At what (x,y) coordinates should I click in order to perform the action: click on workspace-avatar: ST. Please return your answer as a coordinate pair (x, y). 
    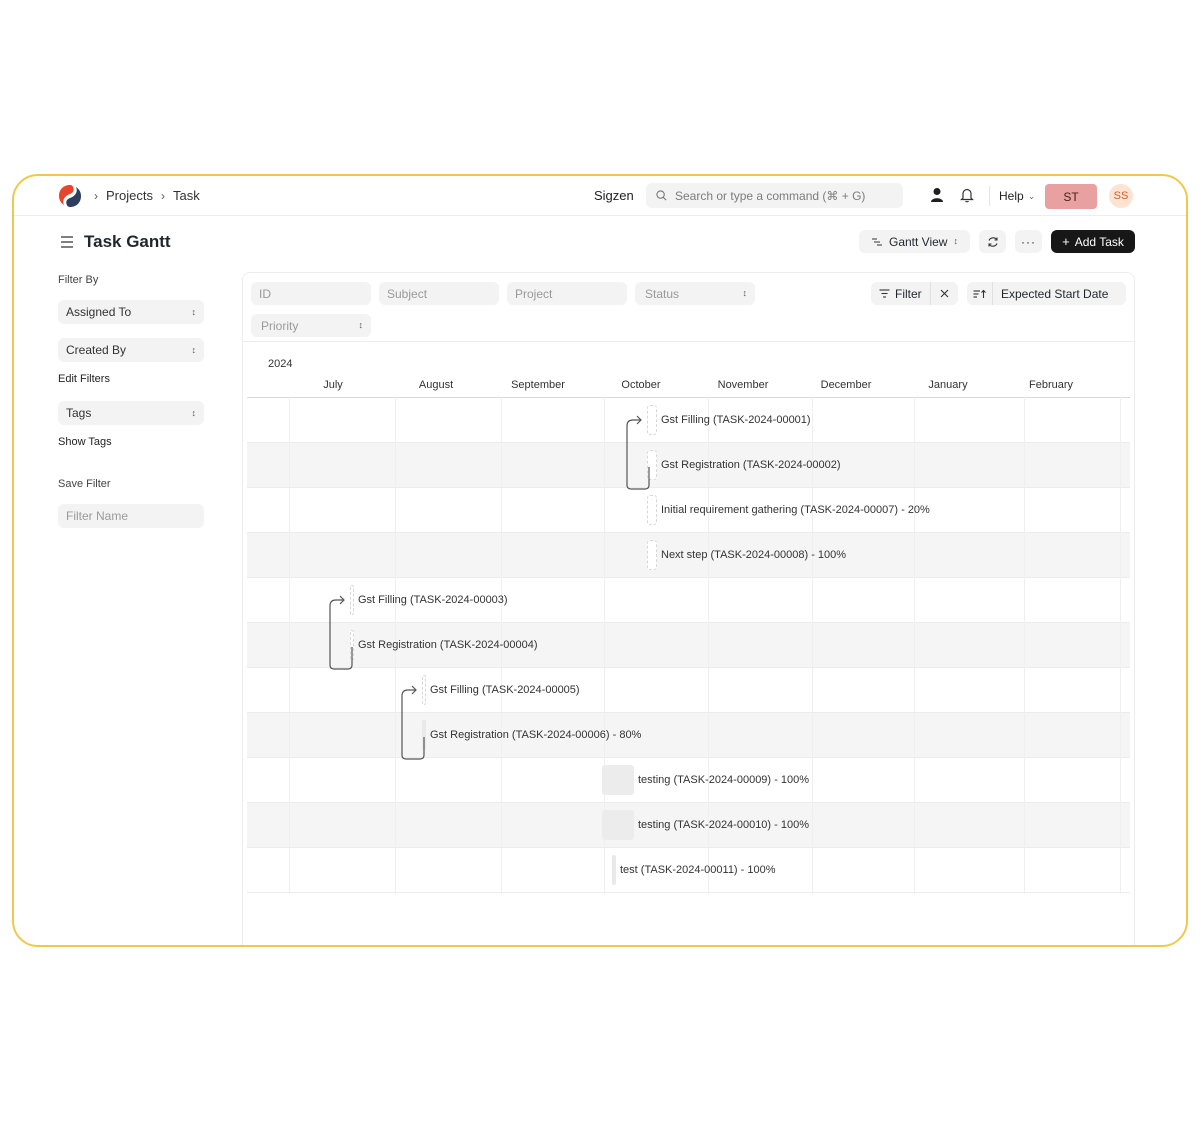
    Looking at the image, I should click on (1071, 196).